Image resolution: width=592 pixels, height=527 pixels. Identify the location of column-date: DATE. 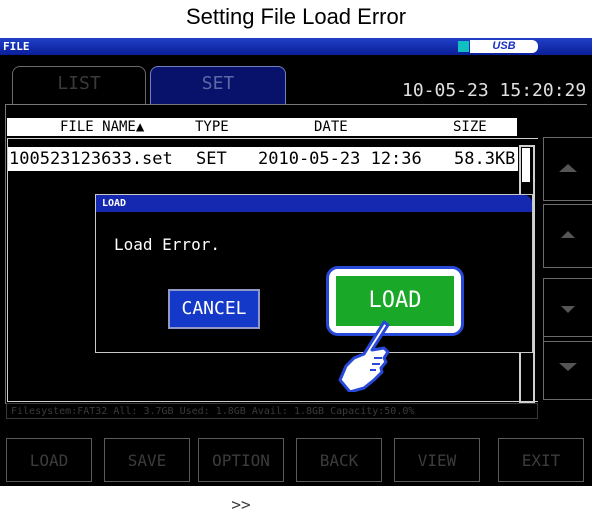
(331, 127).